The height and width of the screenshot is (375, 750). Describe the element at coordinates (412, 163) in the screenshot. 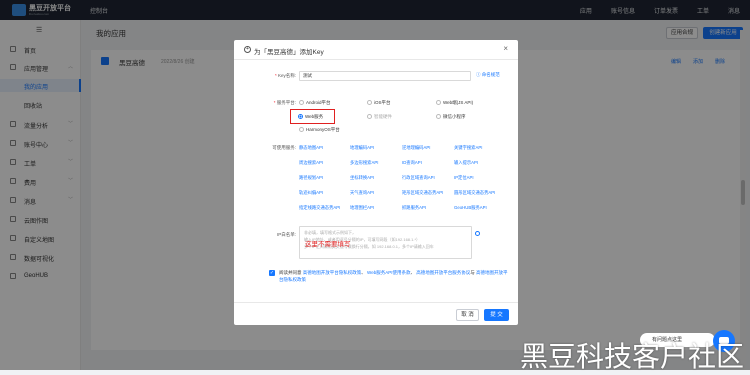

I see `service-api-link: ID查询API` at that location.